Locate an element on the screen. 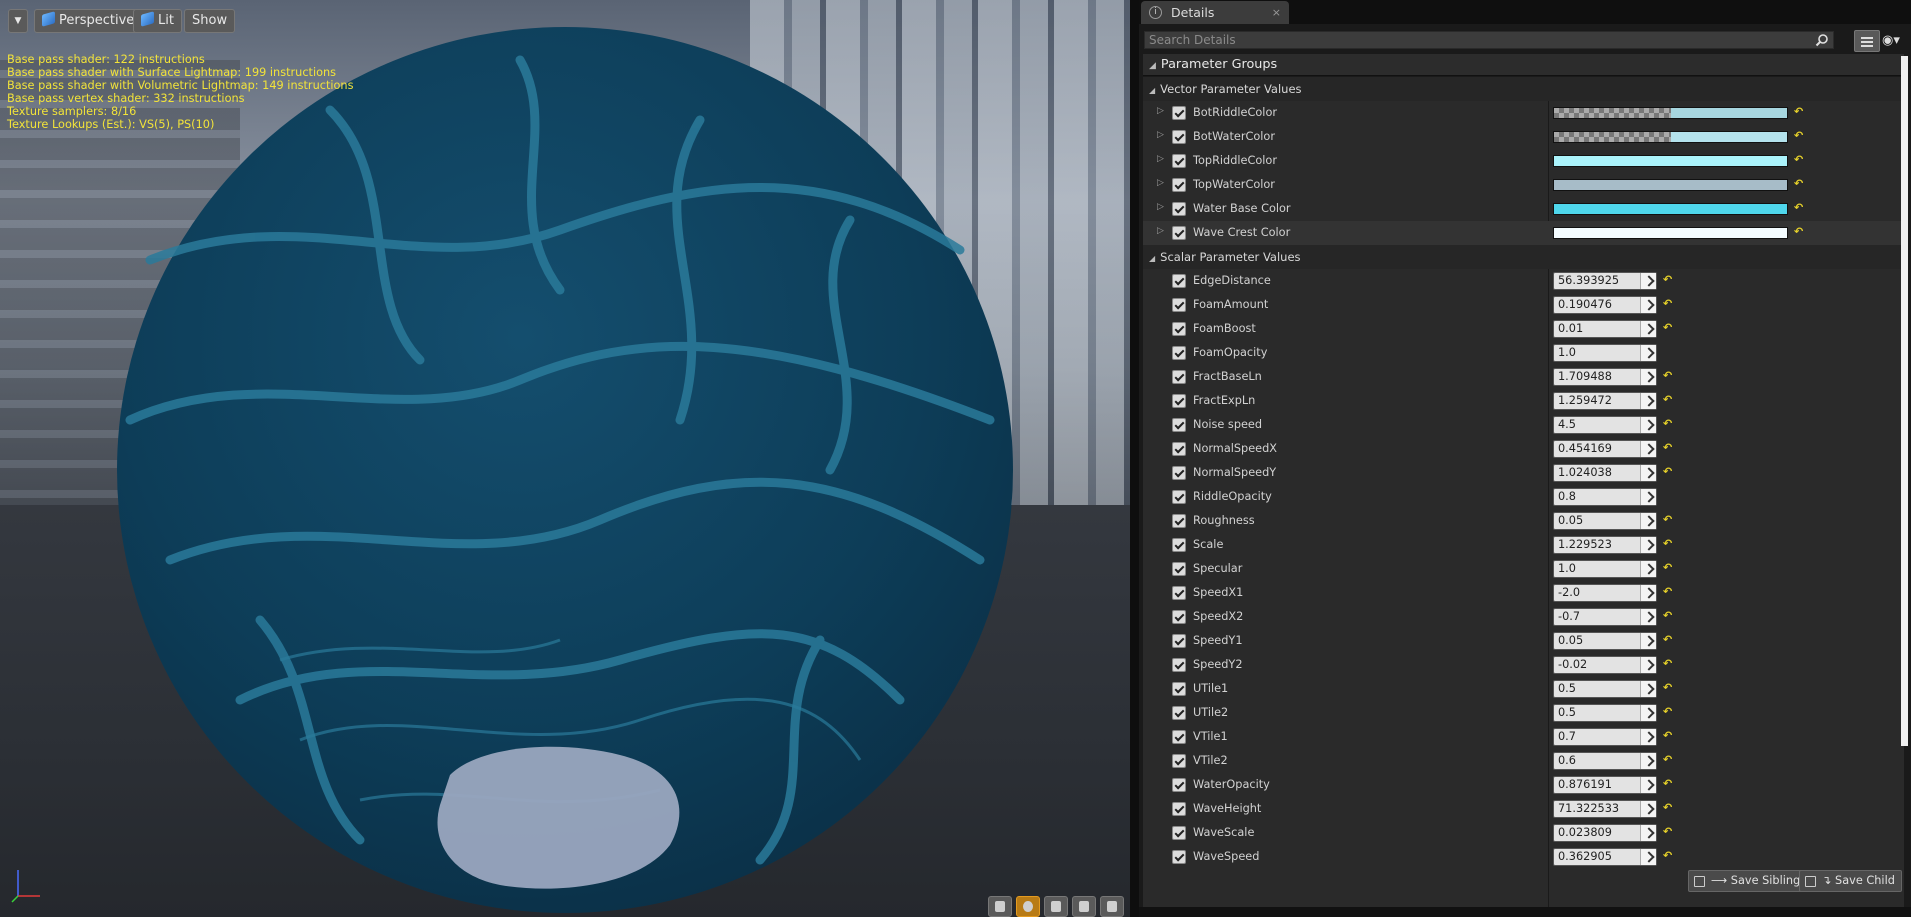 The width and height of the screenshot is (1911, 917). close-icon: × is located at coordinates (1276, 12).